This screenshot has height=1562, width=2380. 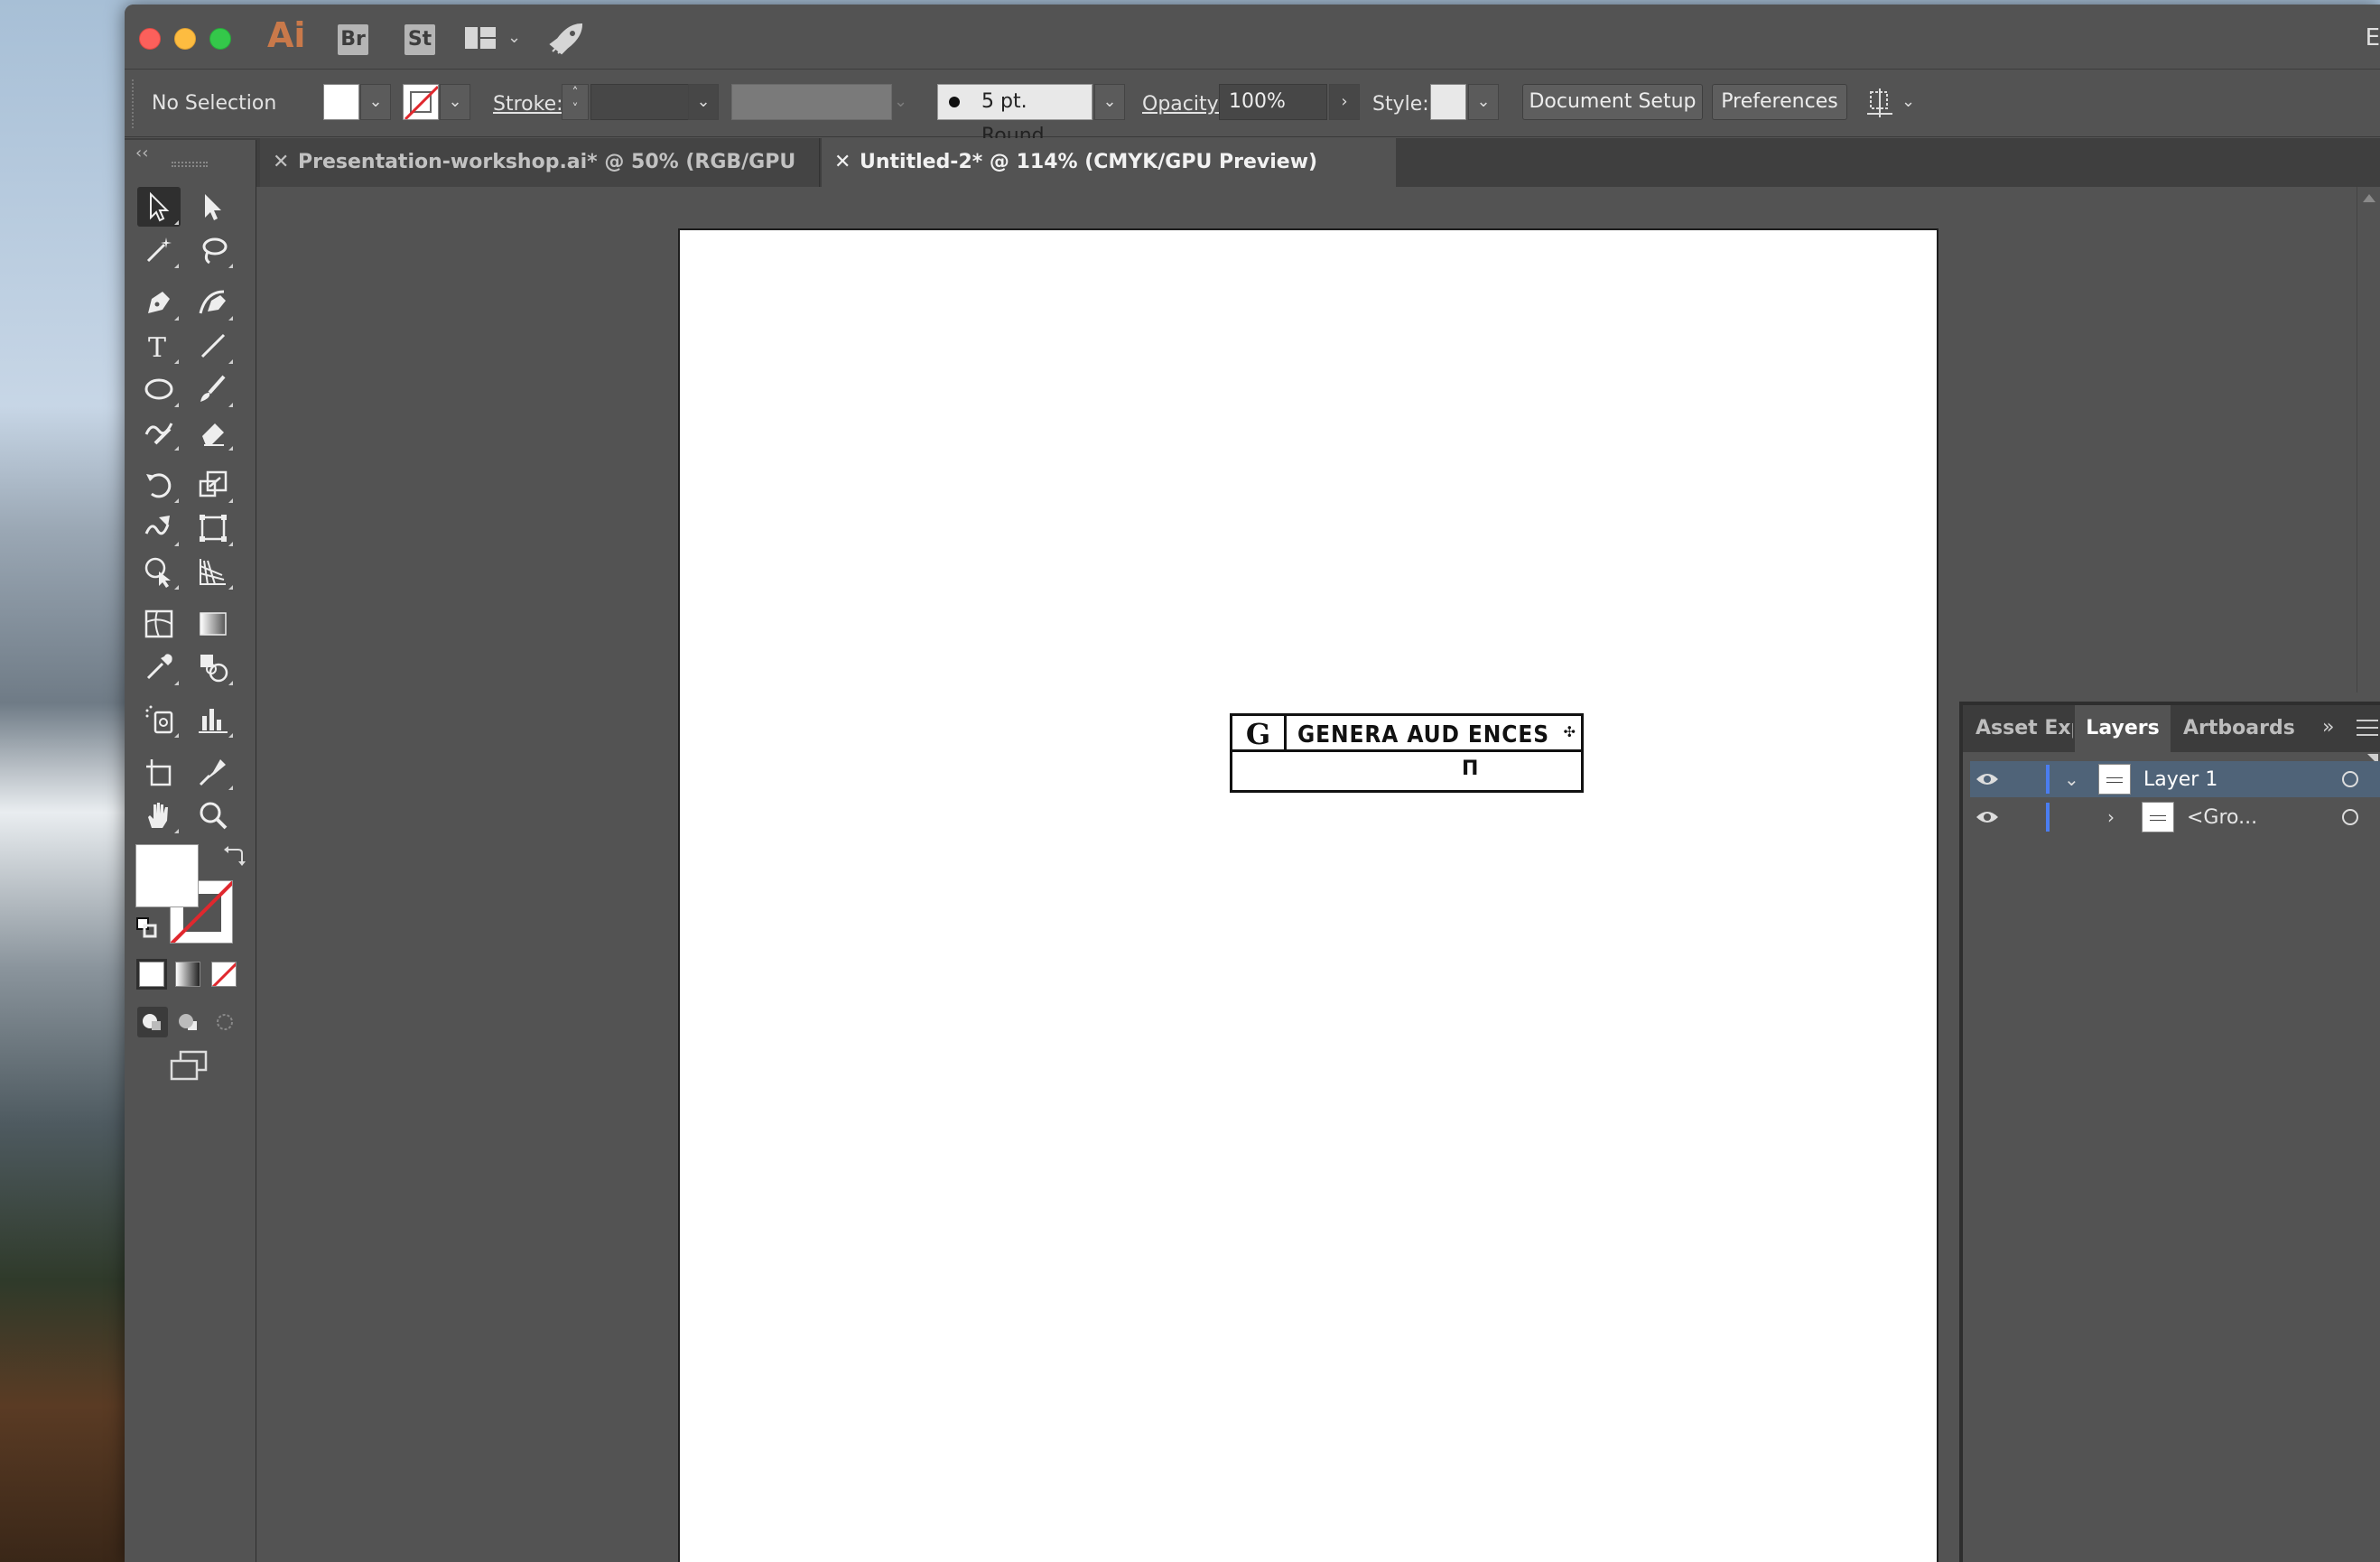 I want to click on pen-tool-icon, so click(x=159, y=302).